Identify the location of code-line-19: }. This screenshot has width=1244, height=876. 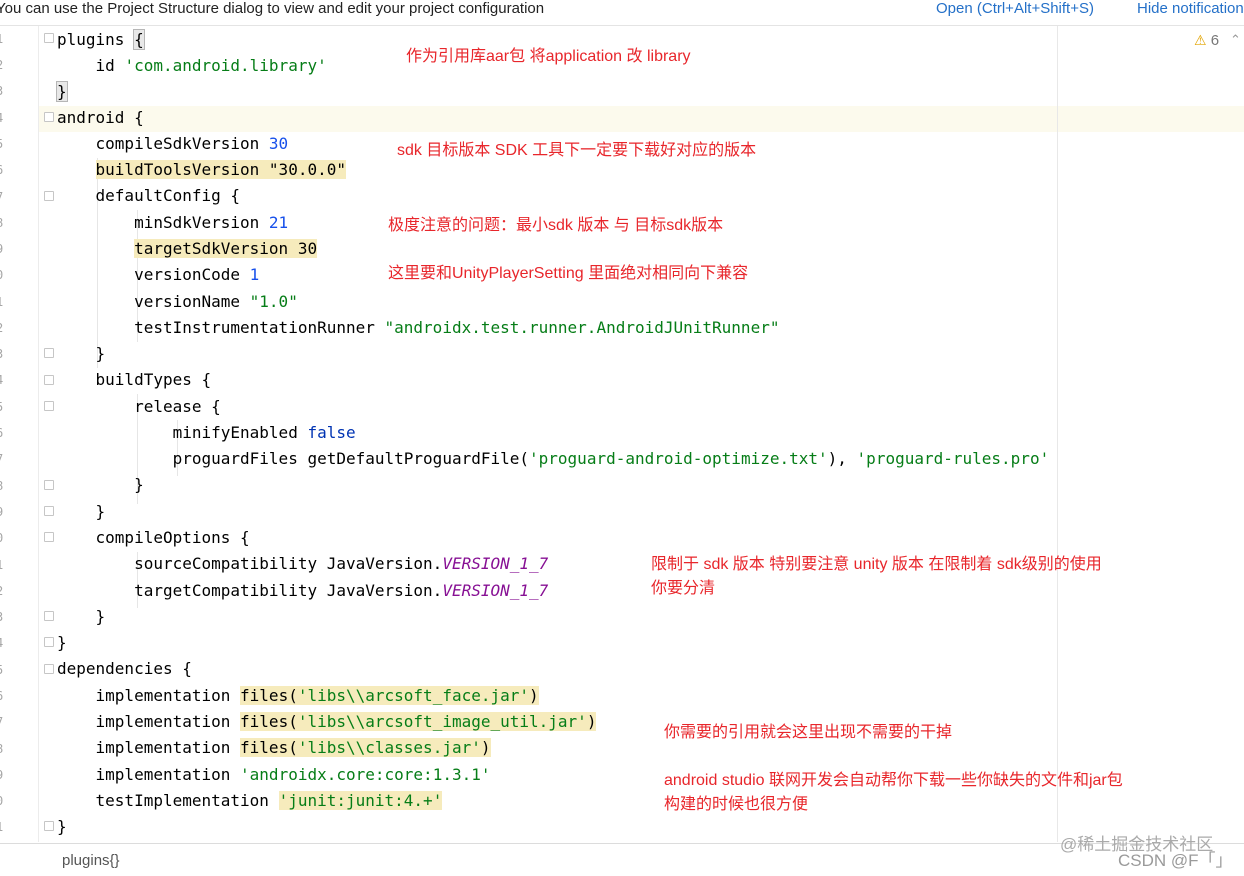
(81, 512).